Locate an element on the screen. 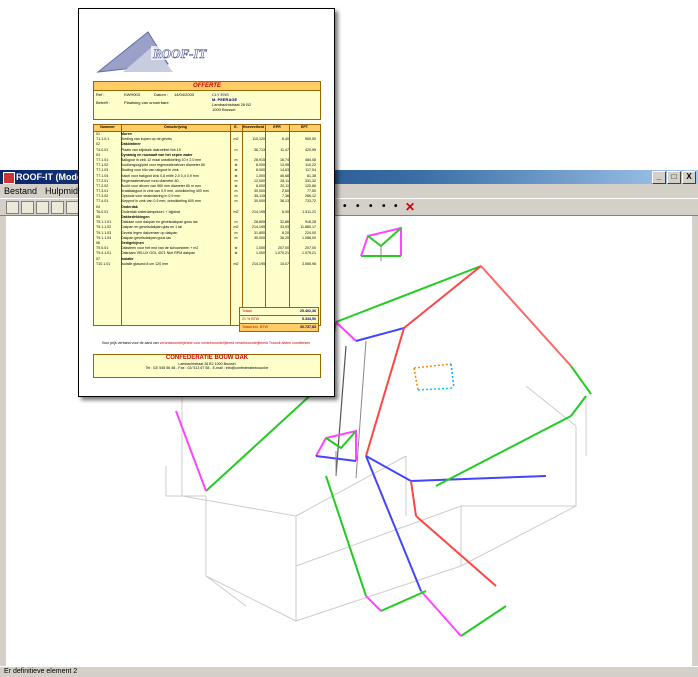 The width and height of the screenshot is (698, 677). col-header-epr: EPR is located at coordinates (277, 128).